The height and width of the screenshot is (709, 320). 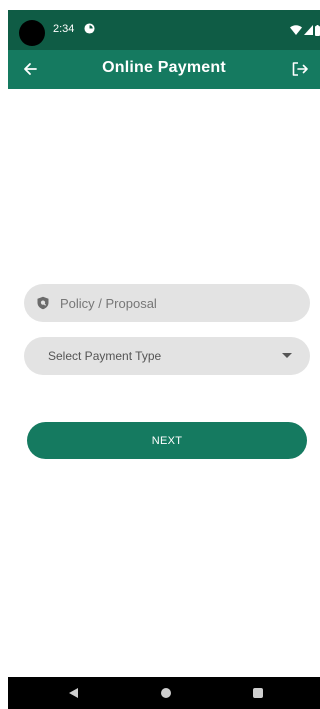 I want to click on arrow-left-icon, so click(x=30, y=69).